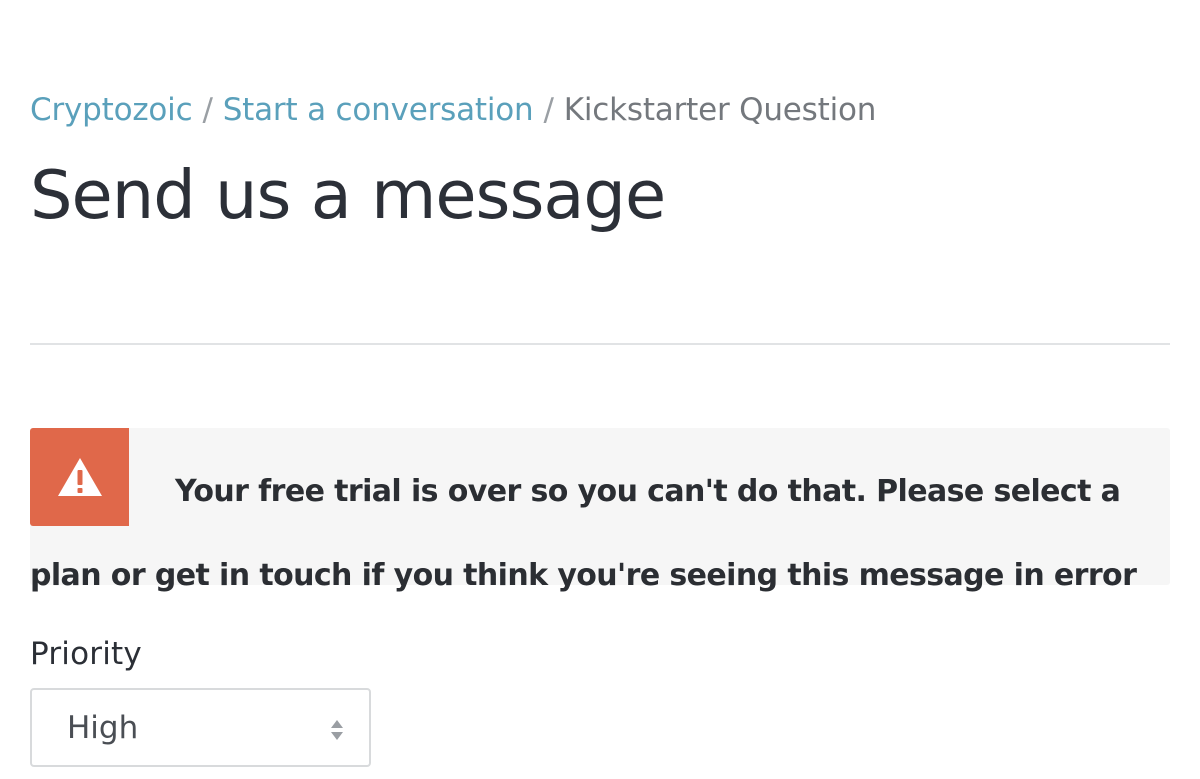 Image resolution: width=1200 pixels, height=779 pixels. I want to click on divider, so click(600, 344).